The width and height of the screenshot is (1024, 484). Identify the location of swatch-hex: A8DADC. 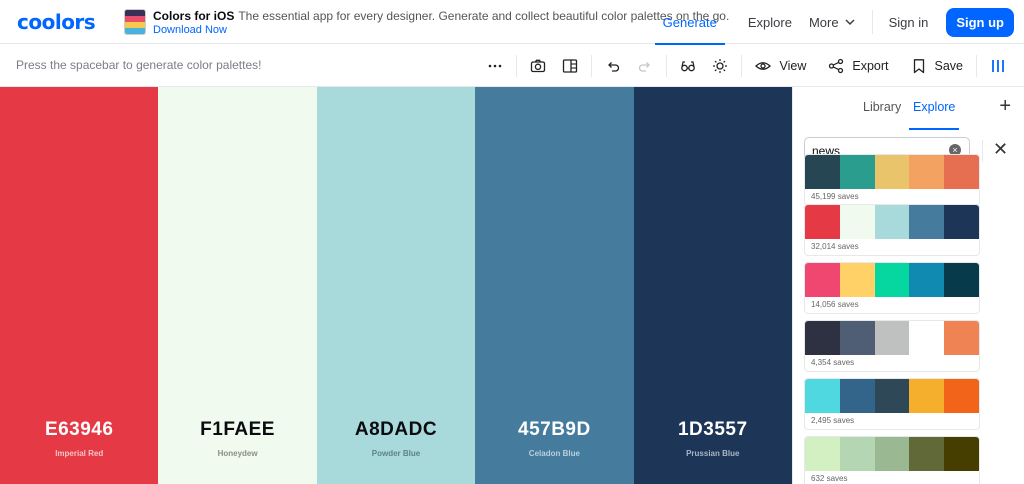
(396, 430).